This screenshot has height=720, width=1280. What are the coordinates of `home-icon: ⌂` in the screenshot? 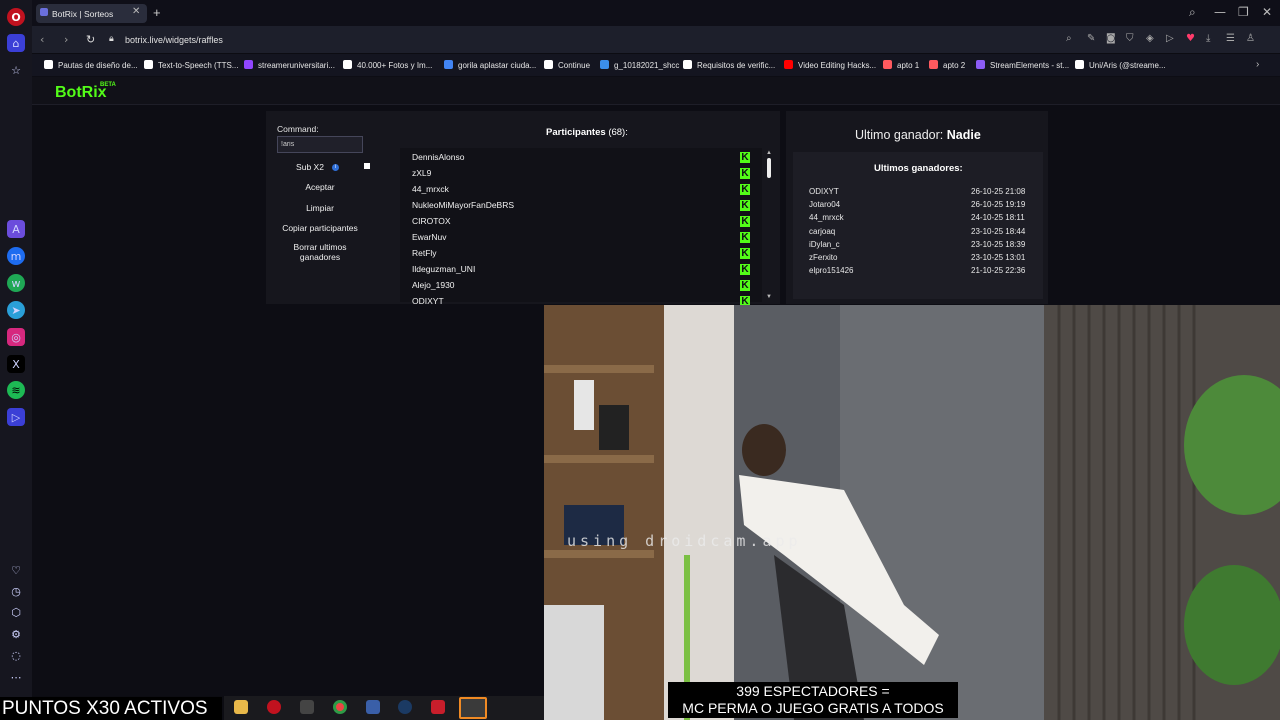 It's located at (16, 43).